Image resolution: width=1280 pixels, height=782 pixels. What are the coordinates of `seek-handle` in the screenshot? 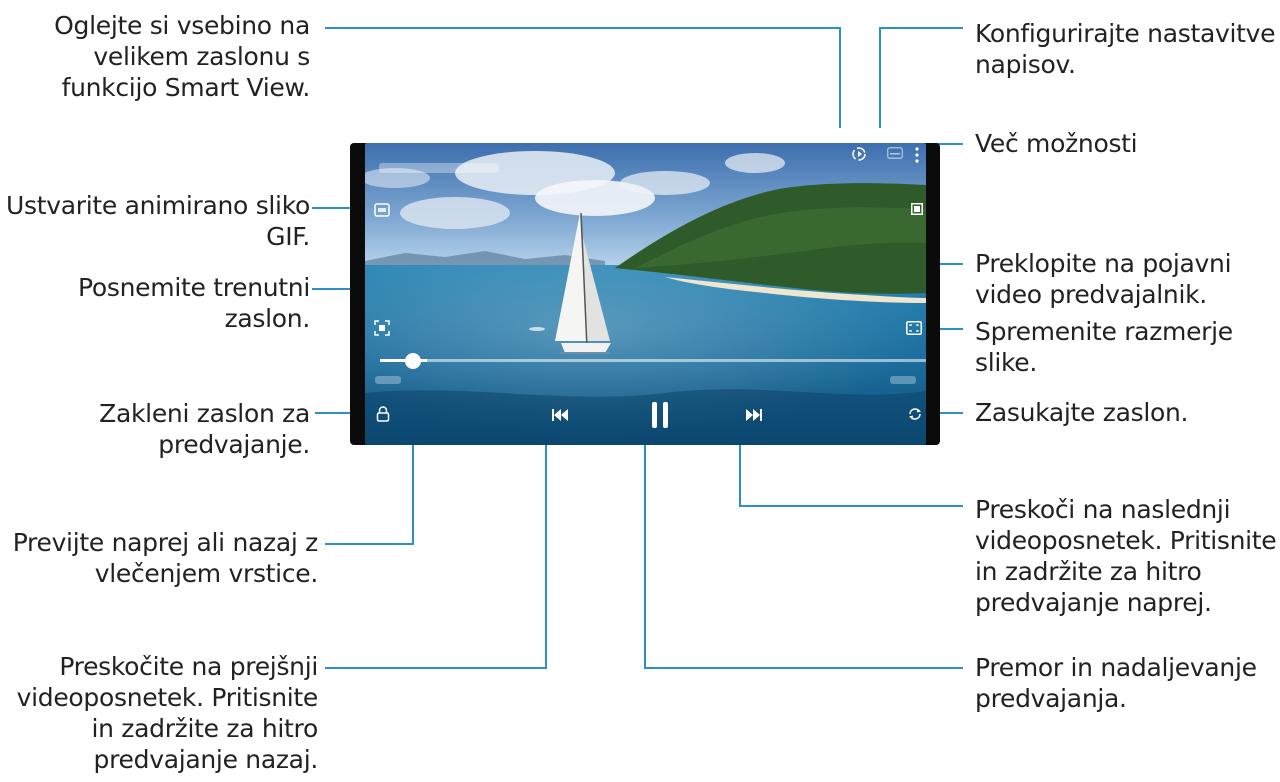 It's located at (413, 361).